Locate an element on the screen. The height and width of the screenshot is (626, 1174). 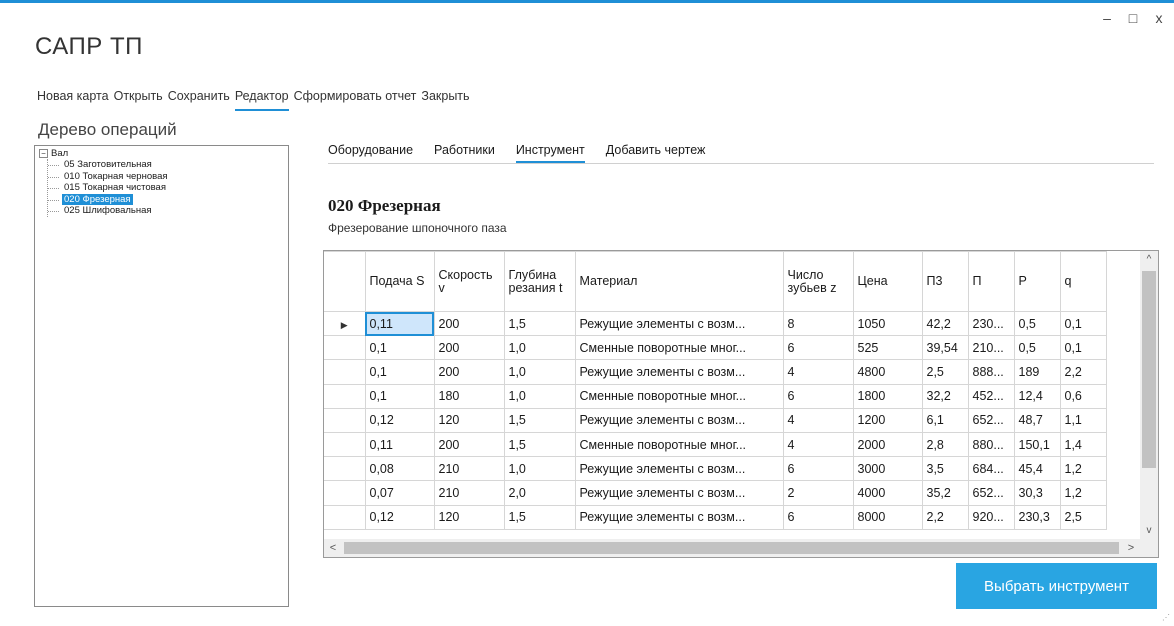
column-header: Материал is located at coordinates (679, 281).